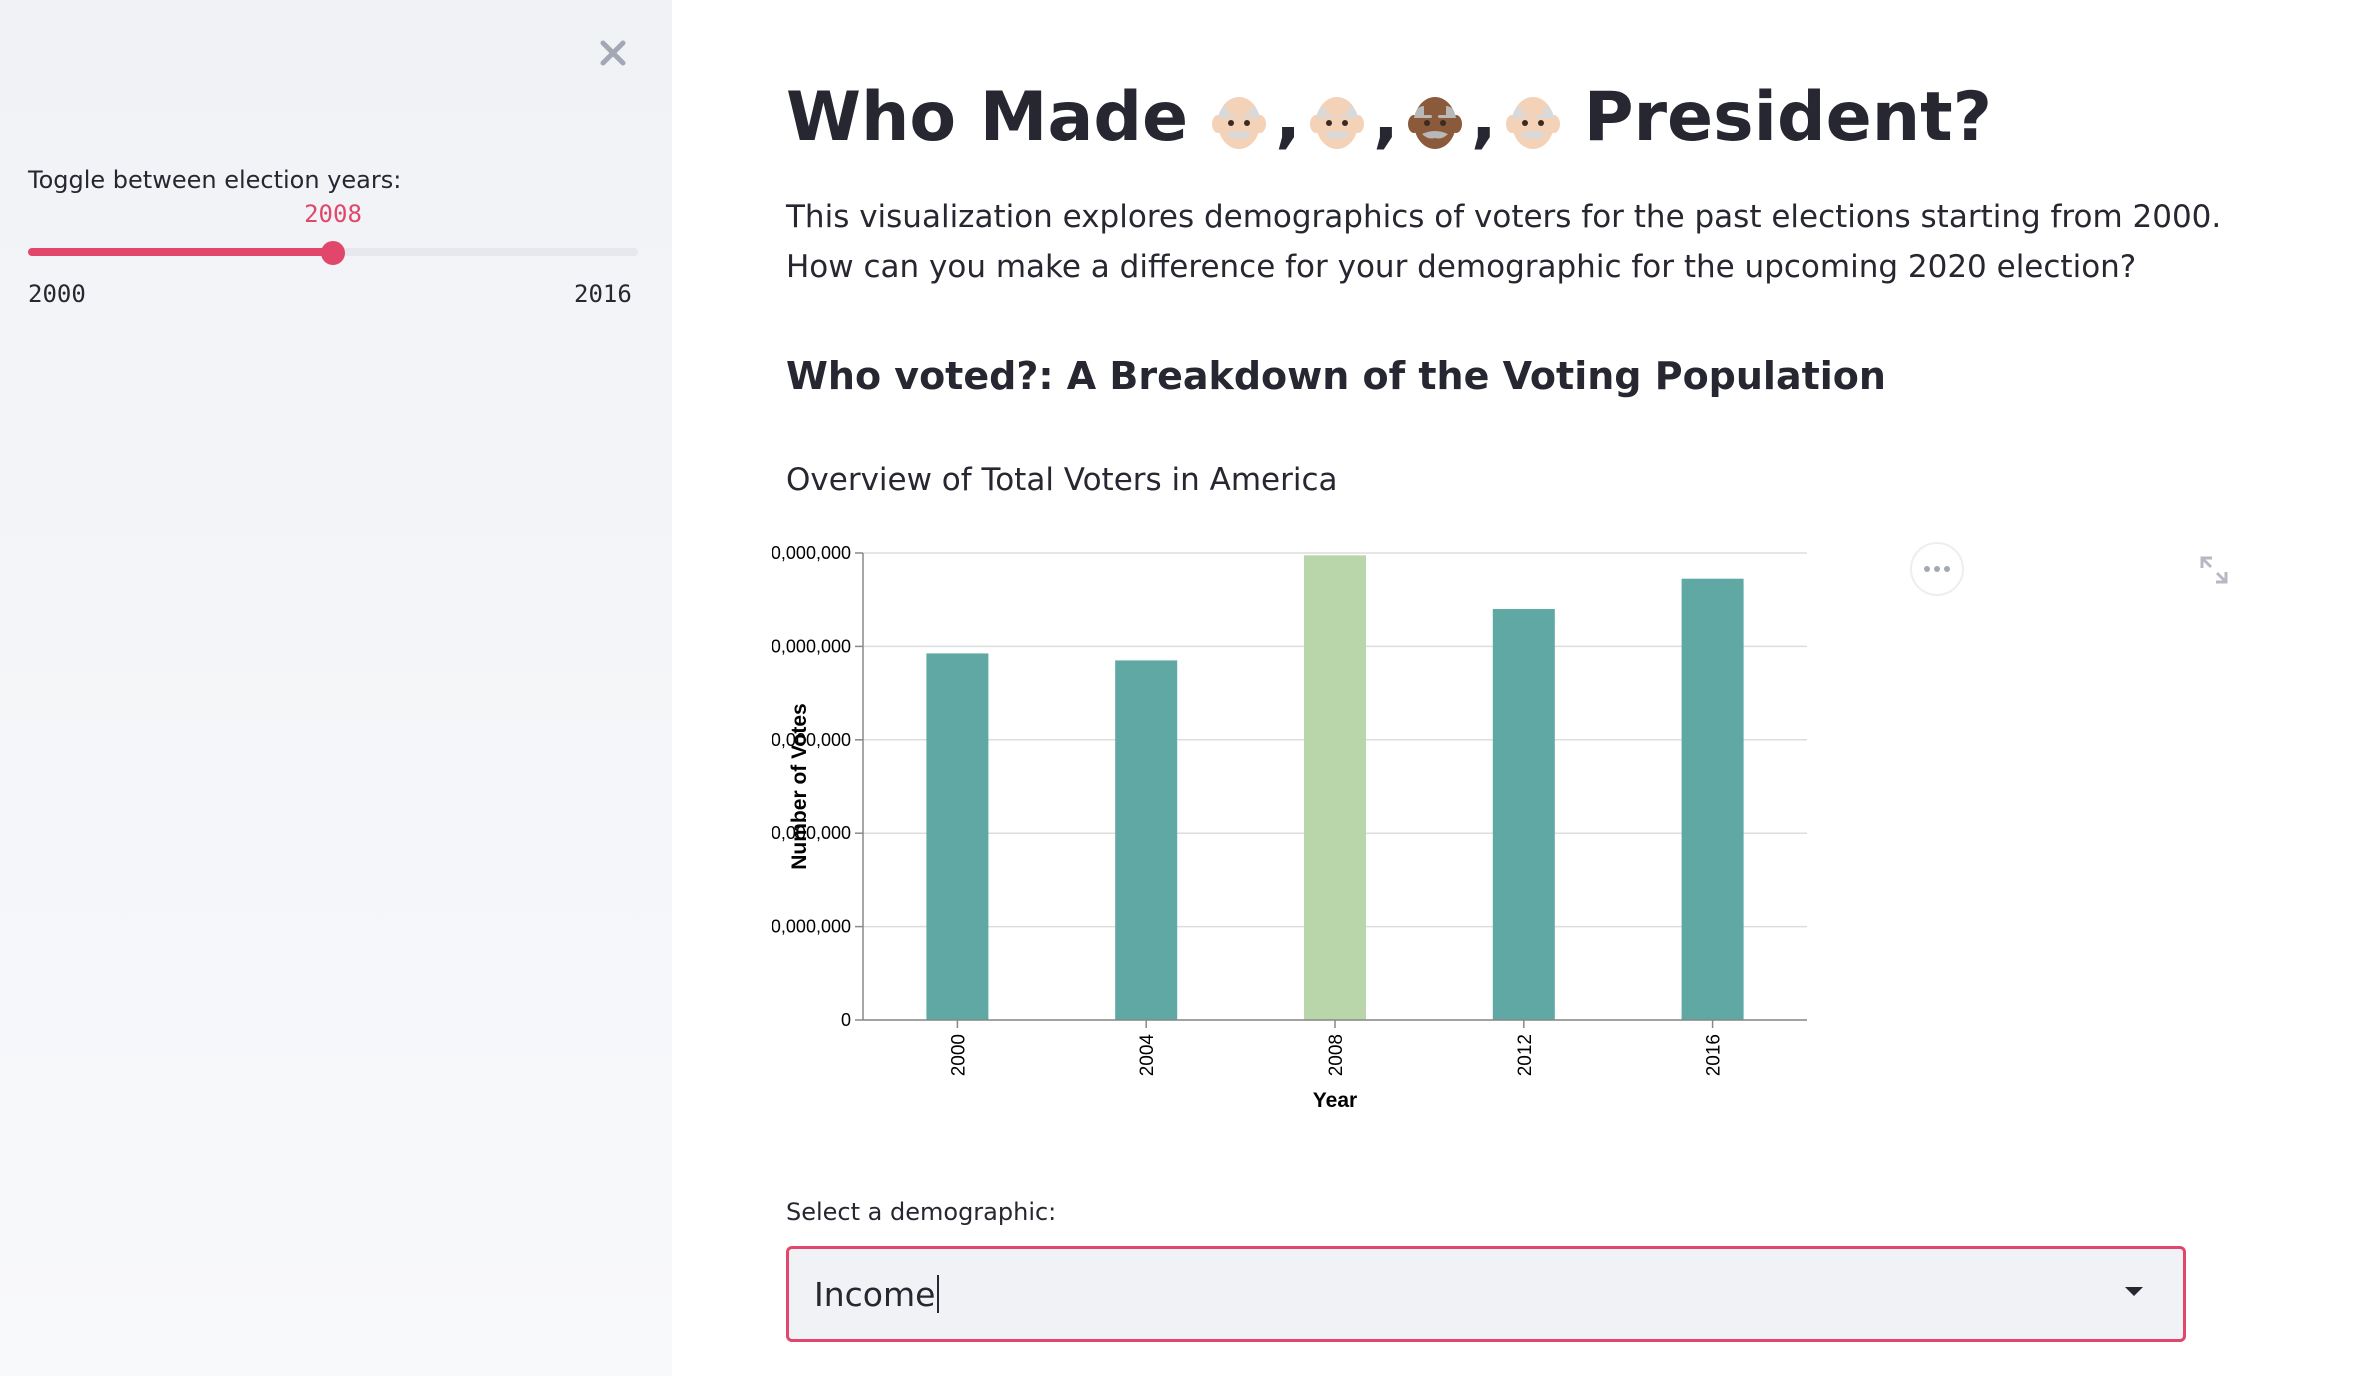  What do you see at coordinates (1147, 1055) in the screenshot?
I see `x-tick-label: 2004` at bounding box center [1147, 1055].